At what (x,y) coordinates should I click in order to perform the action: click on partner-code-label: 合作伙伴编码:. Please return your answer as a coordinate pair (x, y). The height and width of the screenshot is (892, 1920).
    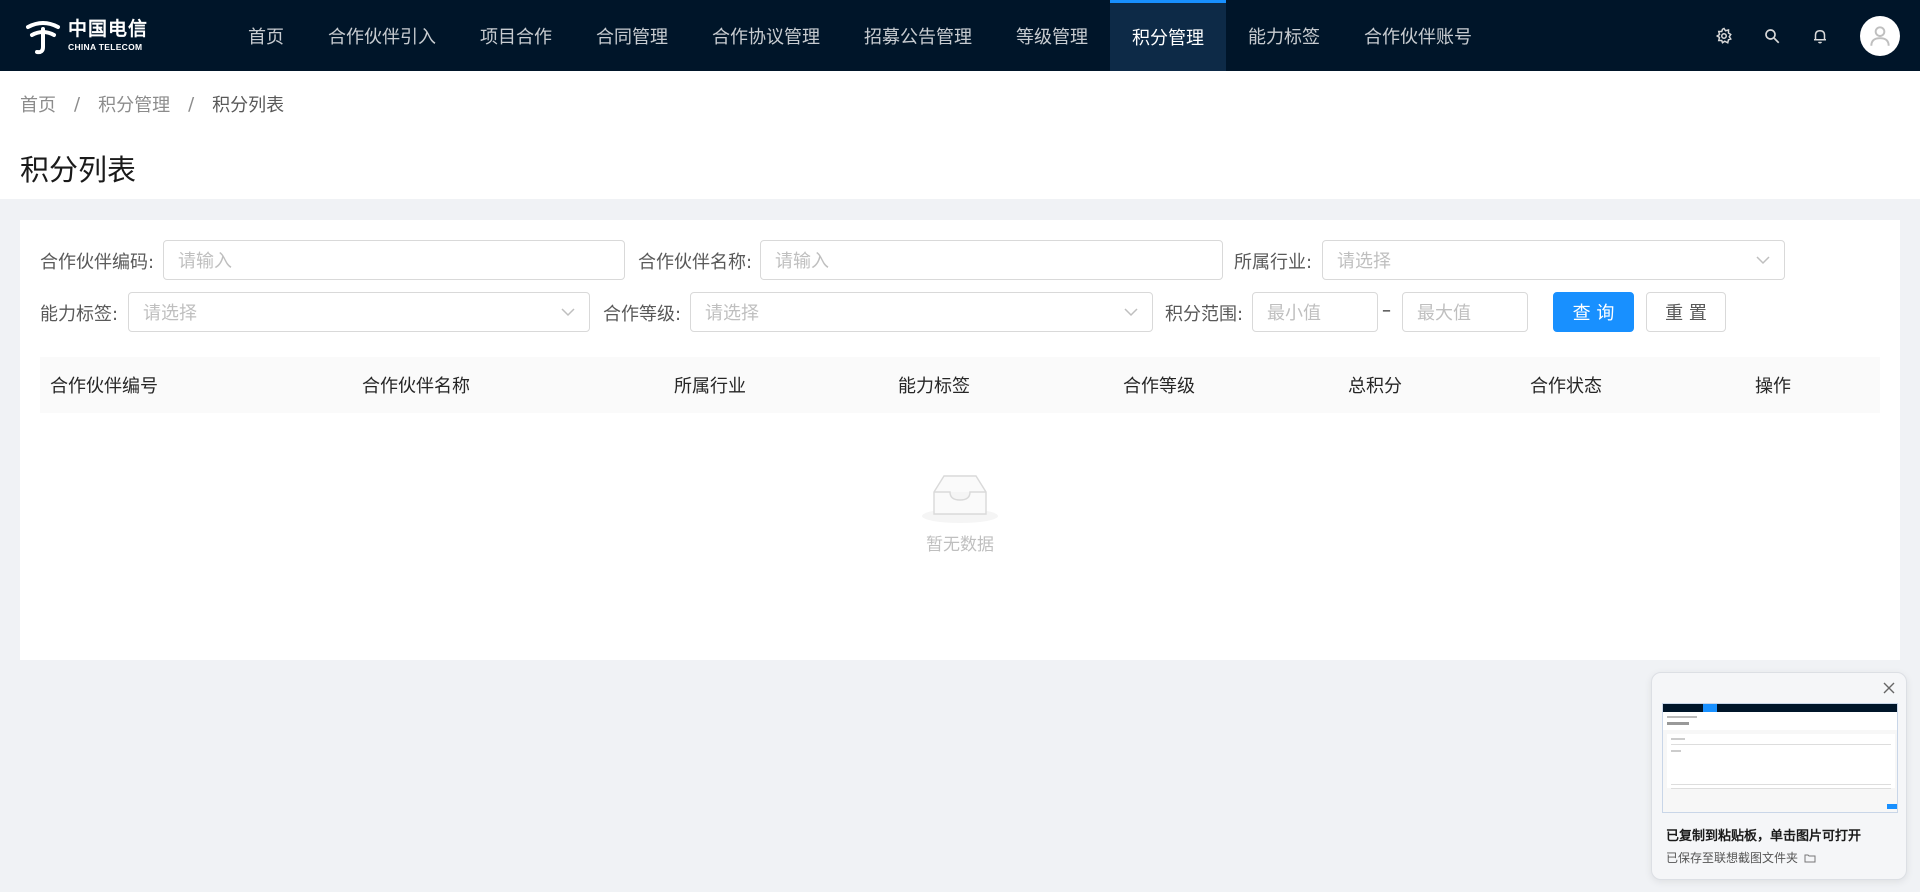
    Looking at the image, I should click on (97, 262).